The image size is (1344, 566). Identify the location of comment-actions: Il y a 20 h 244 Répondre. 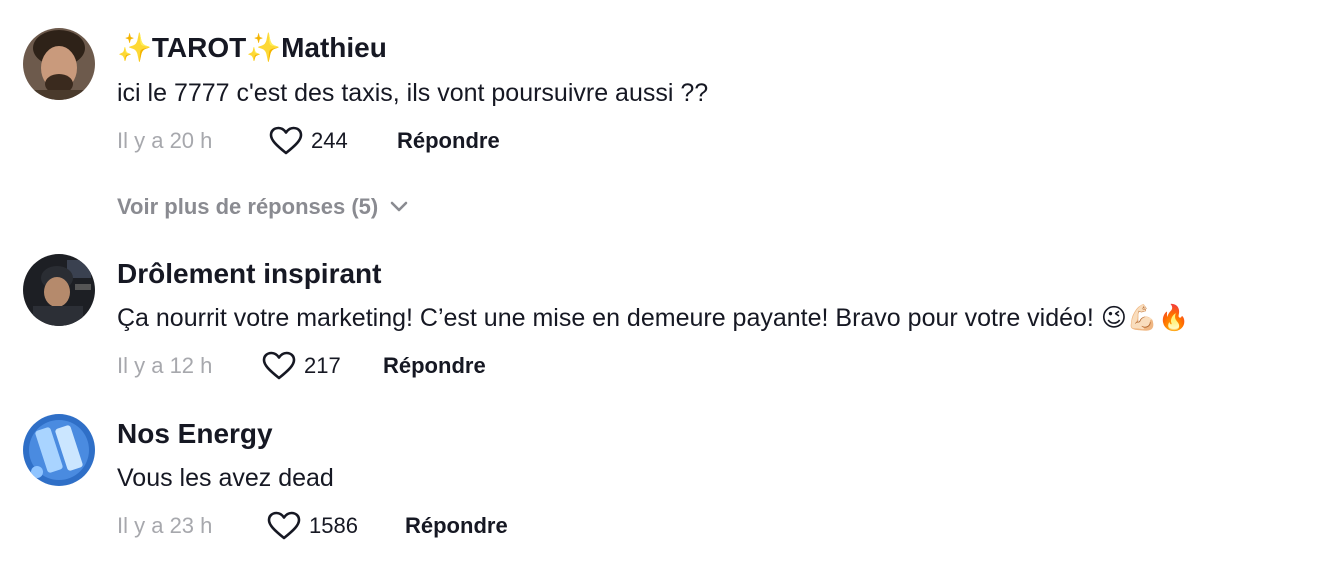
(308, 141).